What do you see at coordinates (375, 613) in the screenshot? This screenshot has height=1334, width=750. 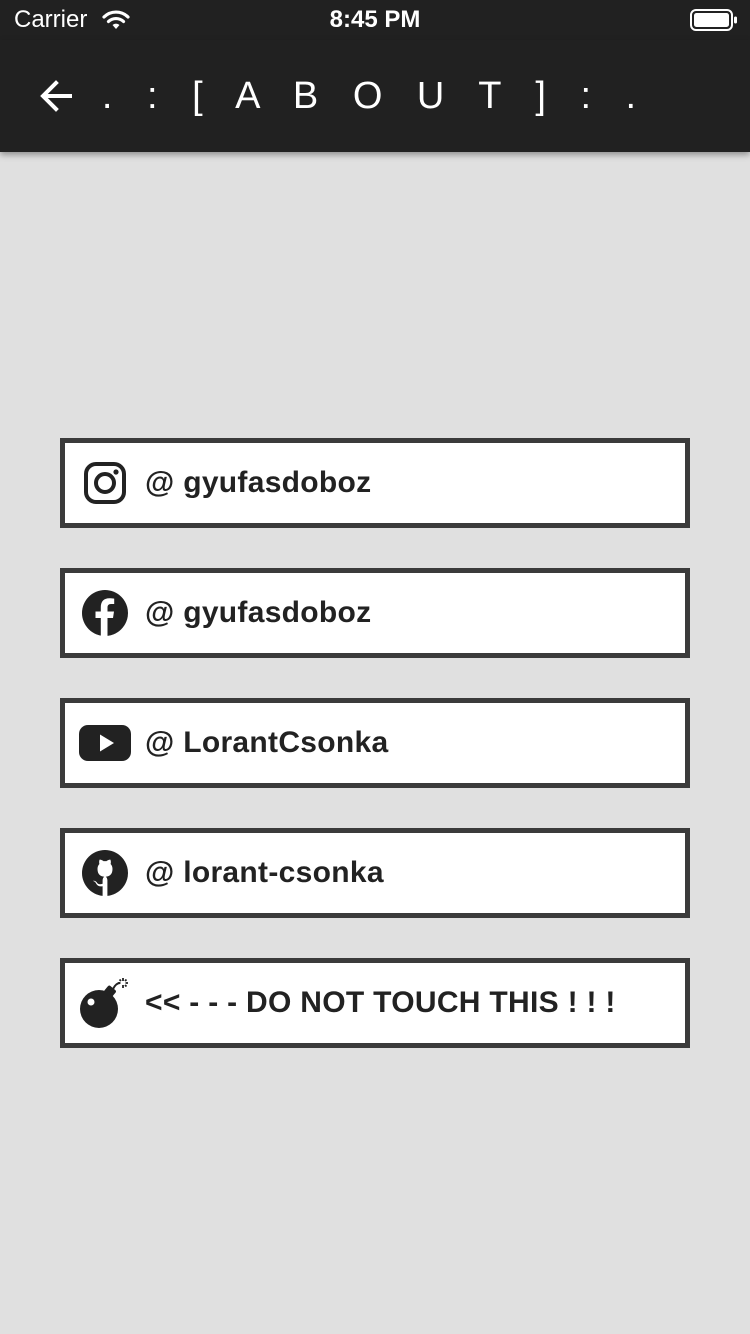 I see `facebook-link-button: @ gyufasdoboz` at bounding box center [375, 613].